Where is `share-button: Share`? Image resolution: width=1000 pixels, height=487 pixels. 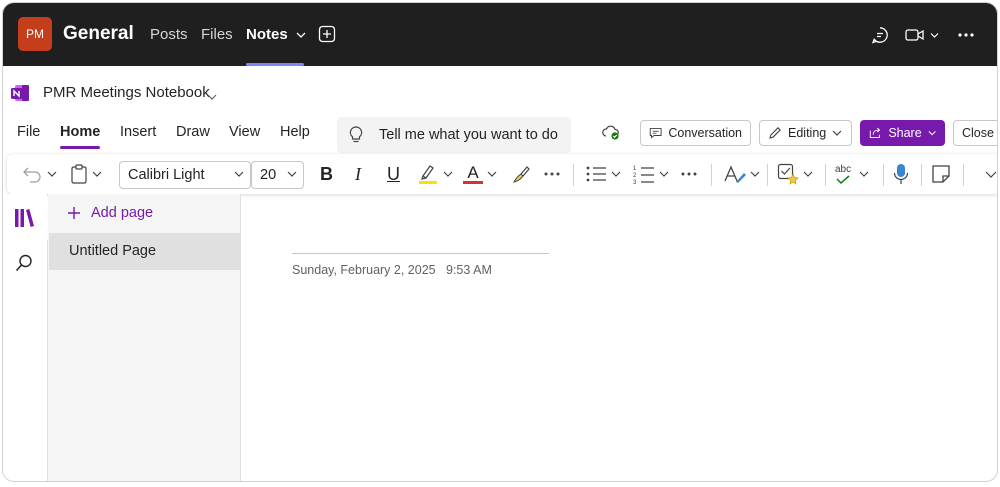 share-button: Share is located at coordinates (902, 133).